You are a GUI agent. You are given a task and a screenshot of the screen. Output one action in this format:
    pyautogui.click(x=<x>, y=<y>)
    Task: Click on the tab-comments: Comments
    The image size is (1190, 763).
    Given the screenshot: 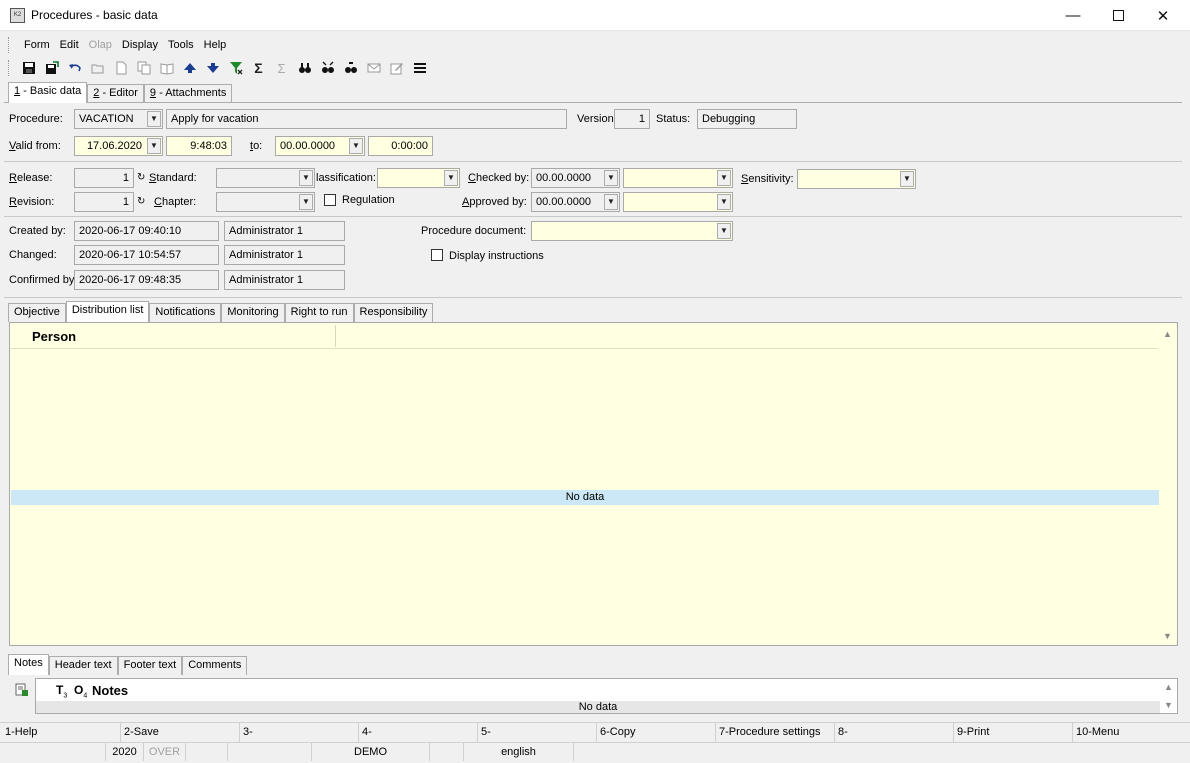 What is the action you would take?
    pyautogui.click(x=215, y=665)
    